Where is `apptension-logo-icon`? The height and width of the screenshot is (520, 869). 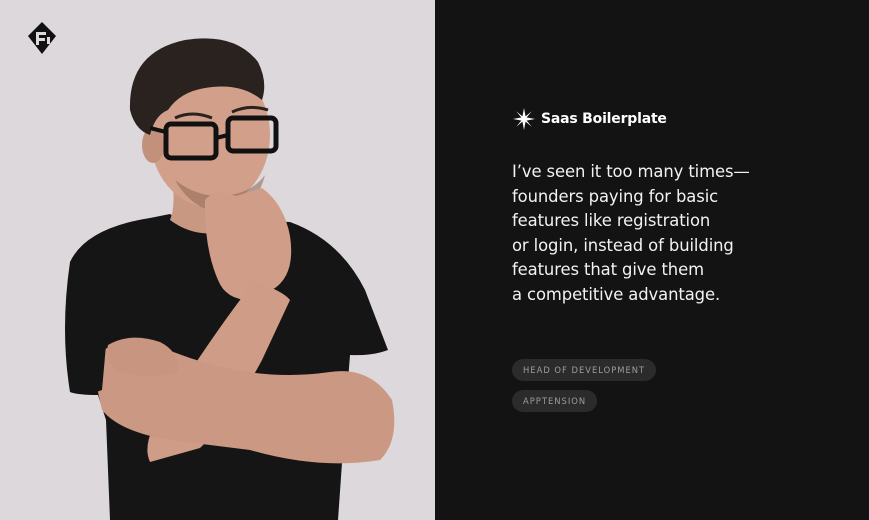 apptension-logo-icon is located at coordinates (42, 38).